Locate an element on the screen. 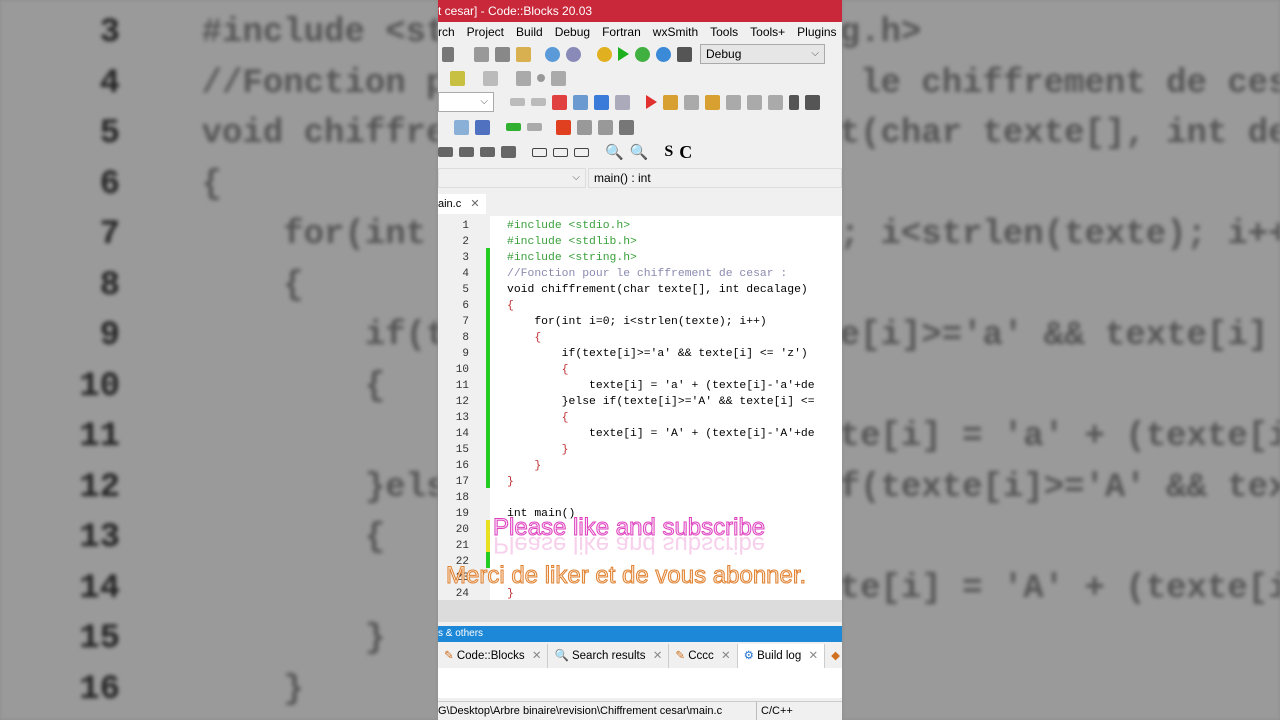 This screenshot has height=720, width=1280. code-line: 1 #include <stdio.h> is located at coordinates (640, 226).